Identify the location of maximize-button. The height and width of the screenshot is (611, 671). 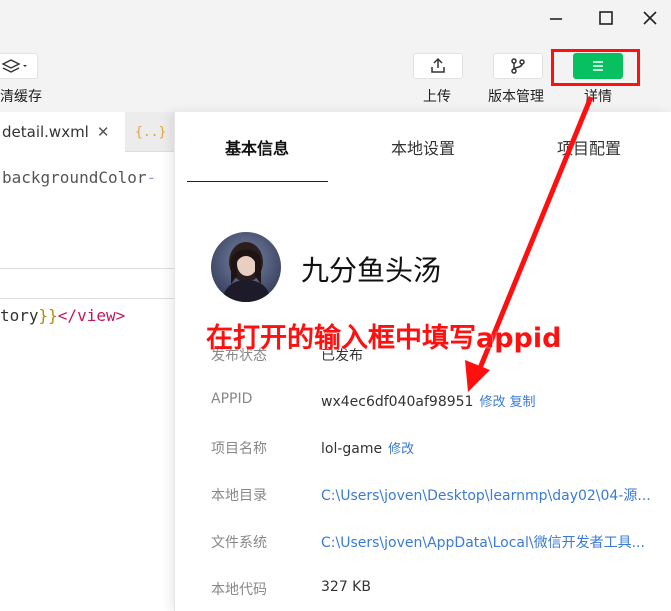
(606, 18).